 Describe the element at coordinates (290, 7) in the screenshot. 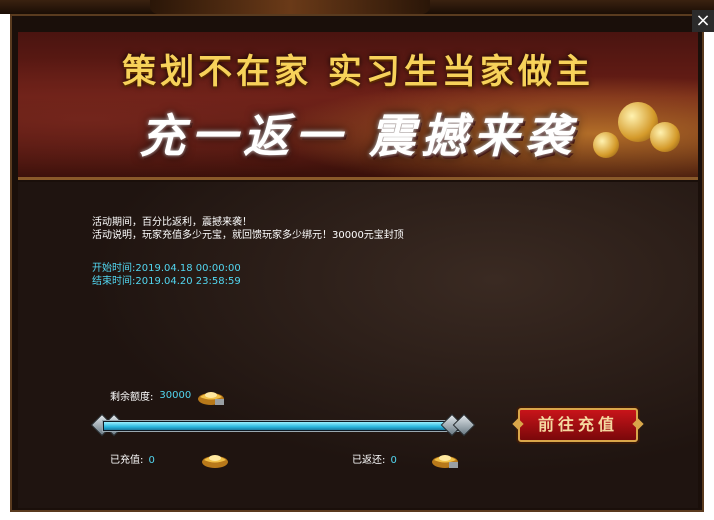

I see `top-ornament` at that location.